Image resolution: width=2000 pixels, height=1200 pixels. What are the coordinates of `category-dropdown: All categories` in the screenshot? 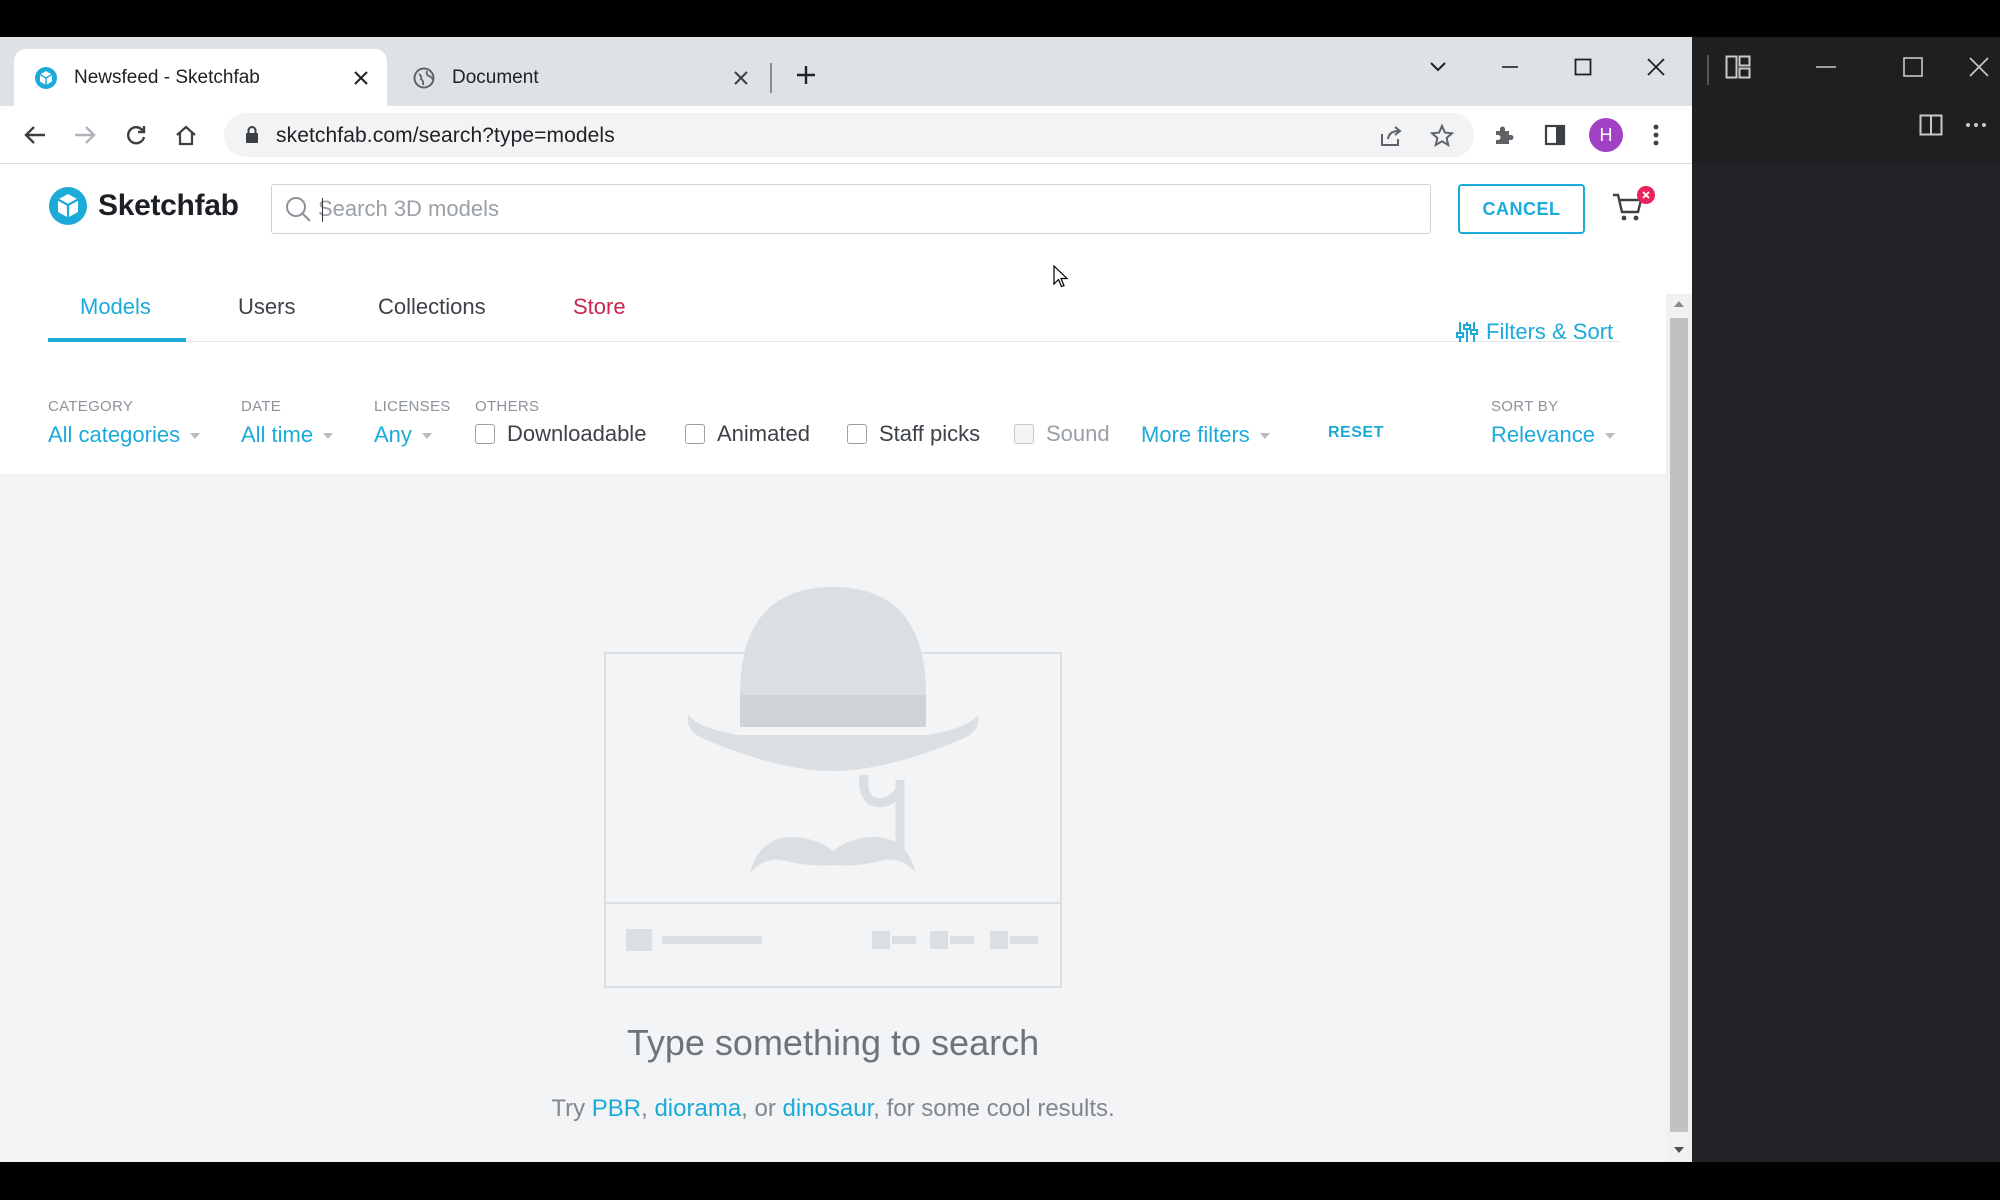 It's located at (124, 435).